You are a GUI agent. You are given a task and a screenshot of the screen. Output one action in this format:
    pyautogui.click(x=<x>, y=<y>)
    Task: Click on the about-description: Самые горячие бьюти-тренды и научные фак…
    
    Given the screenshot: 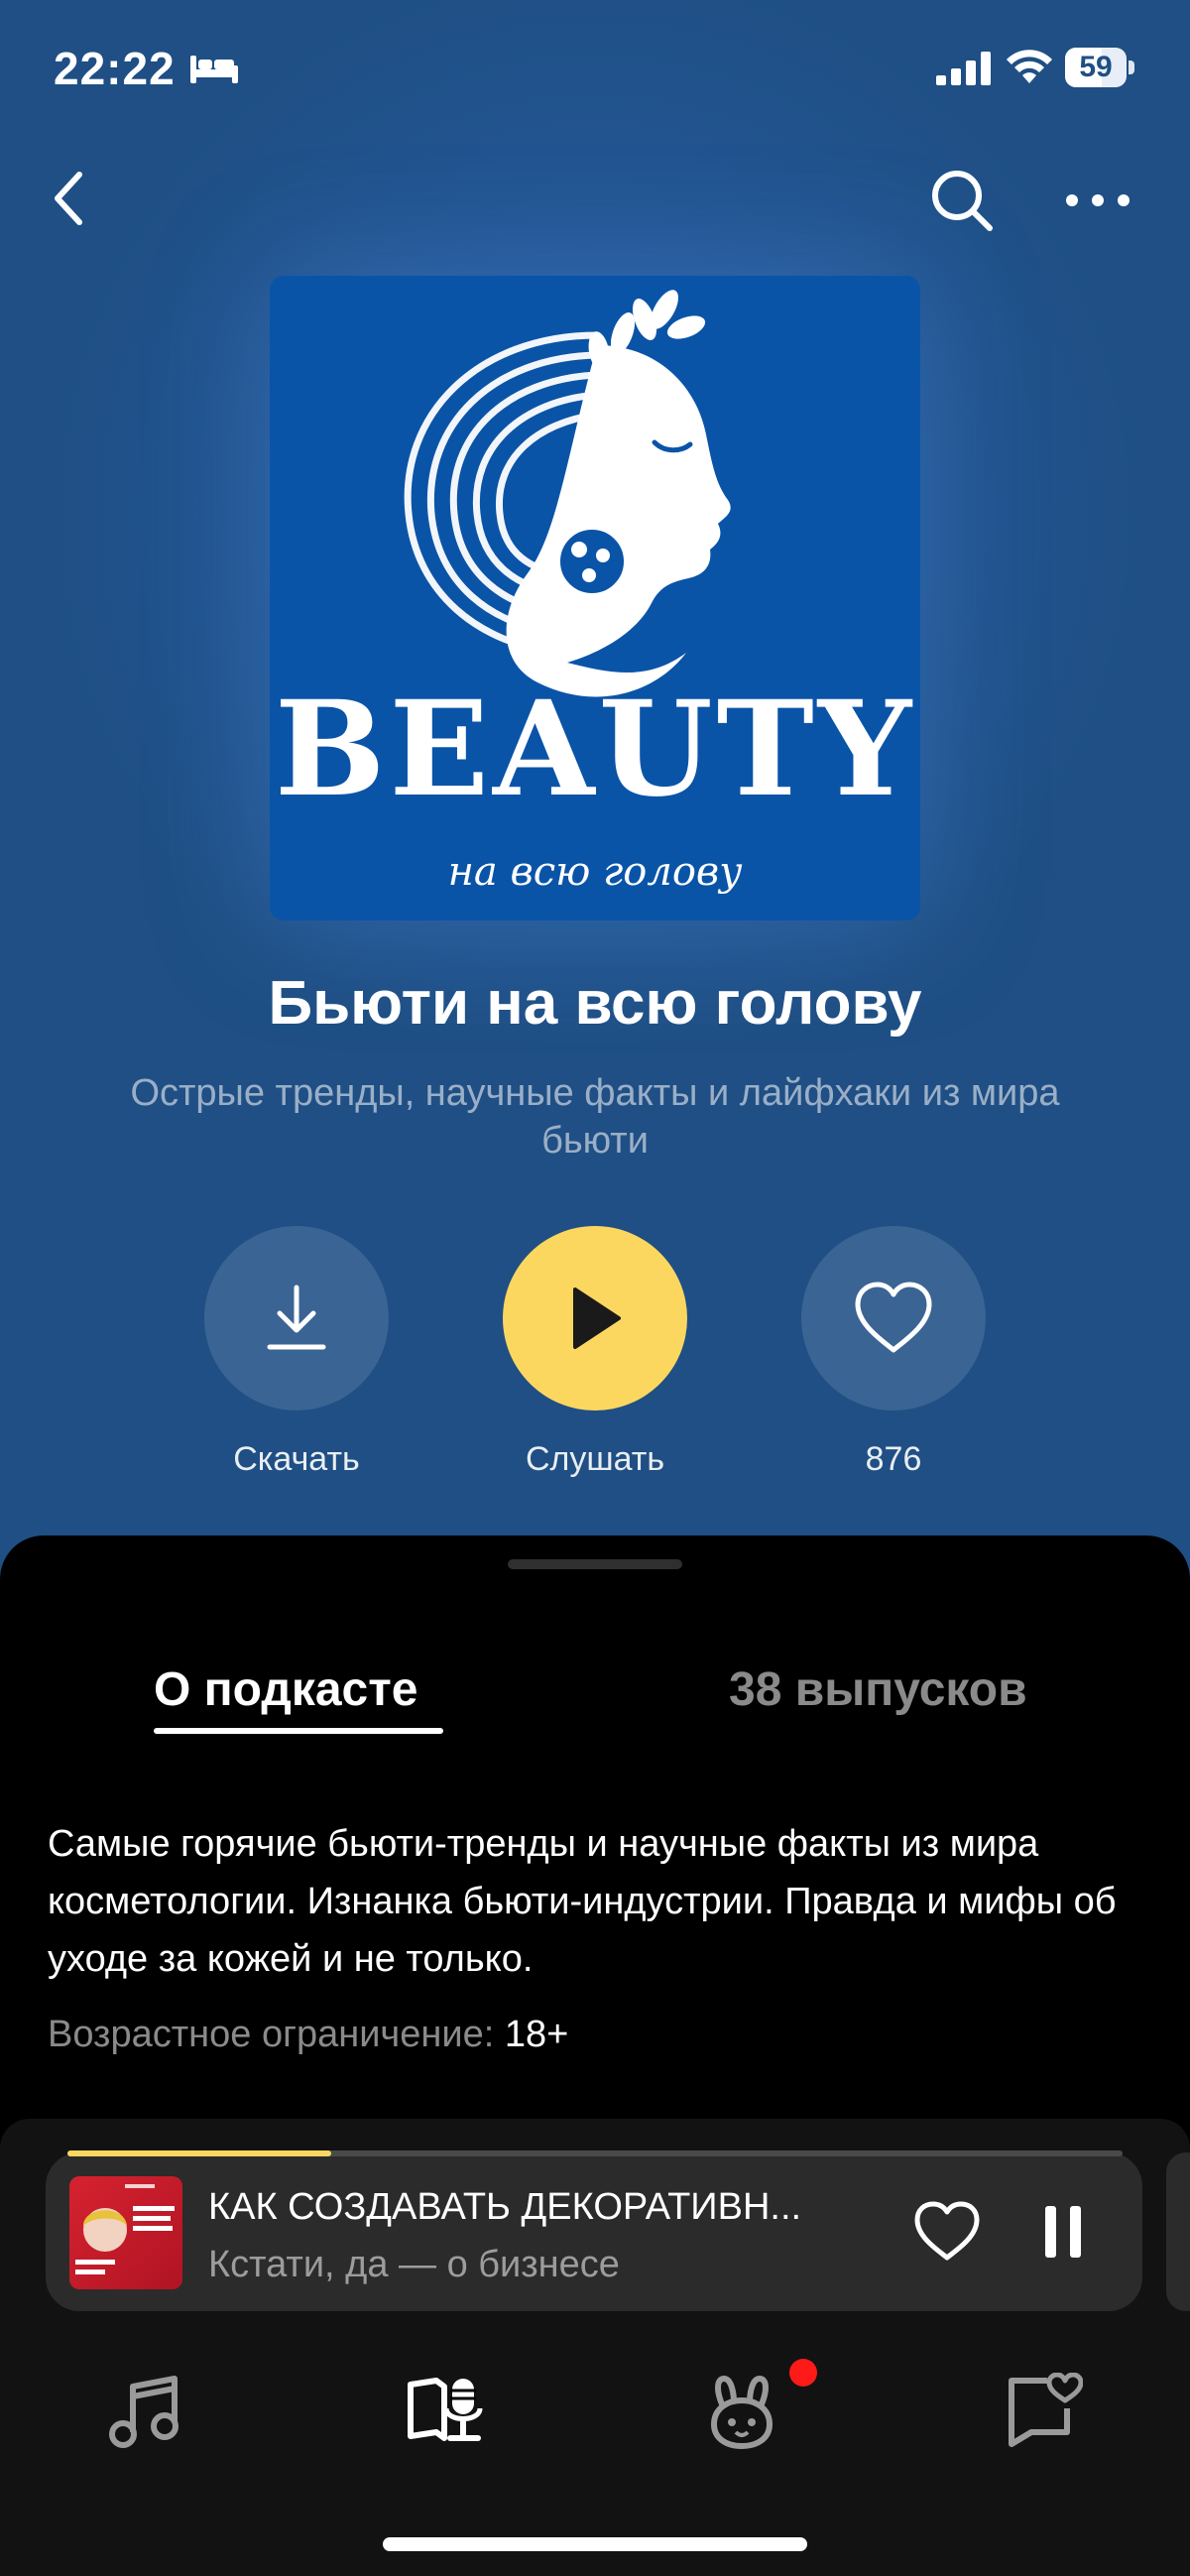 What is the action you would take?
    pyautogui.click(x=582, y=1901)
    